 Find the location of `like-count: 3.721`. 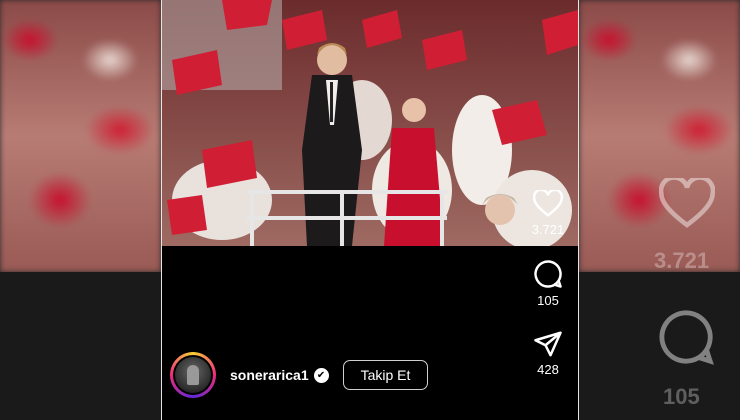

like-count: 3.721 is located at coordinates (548, 229).